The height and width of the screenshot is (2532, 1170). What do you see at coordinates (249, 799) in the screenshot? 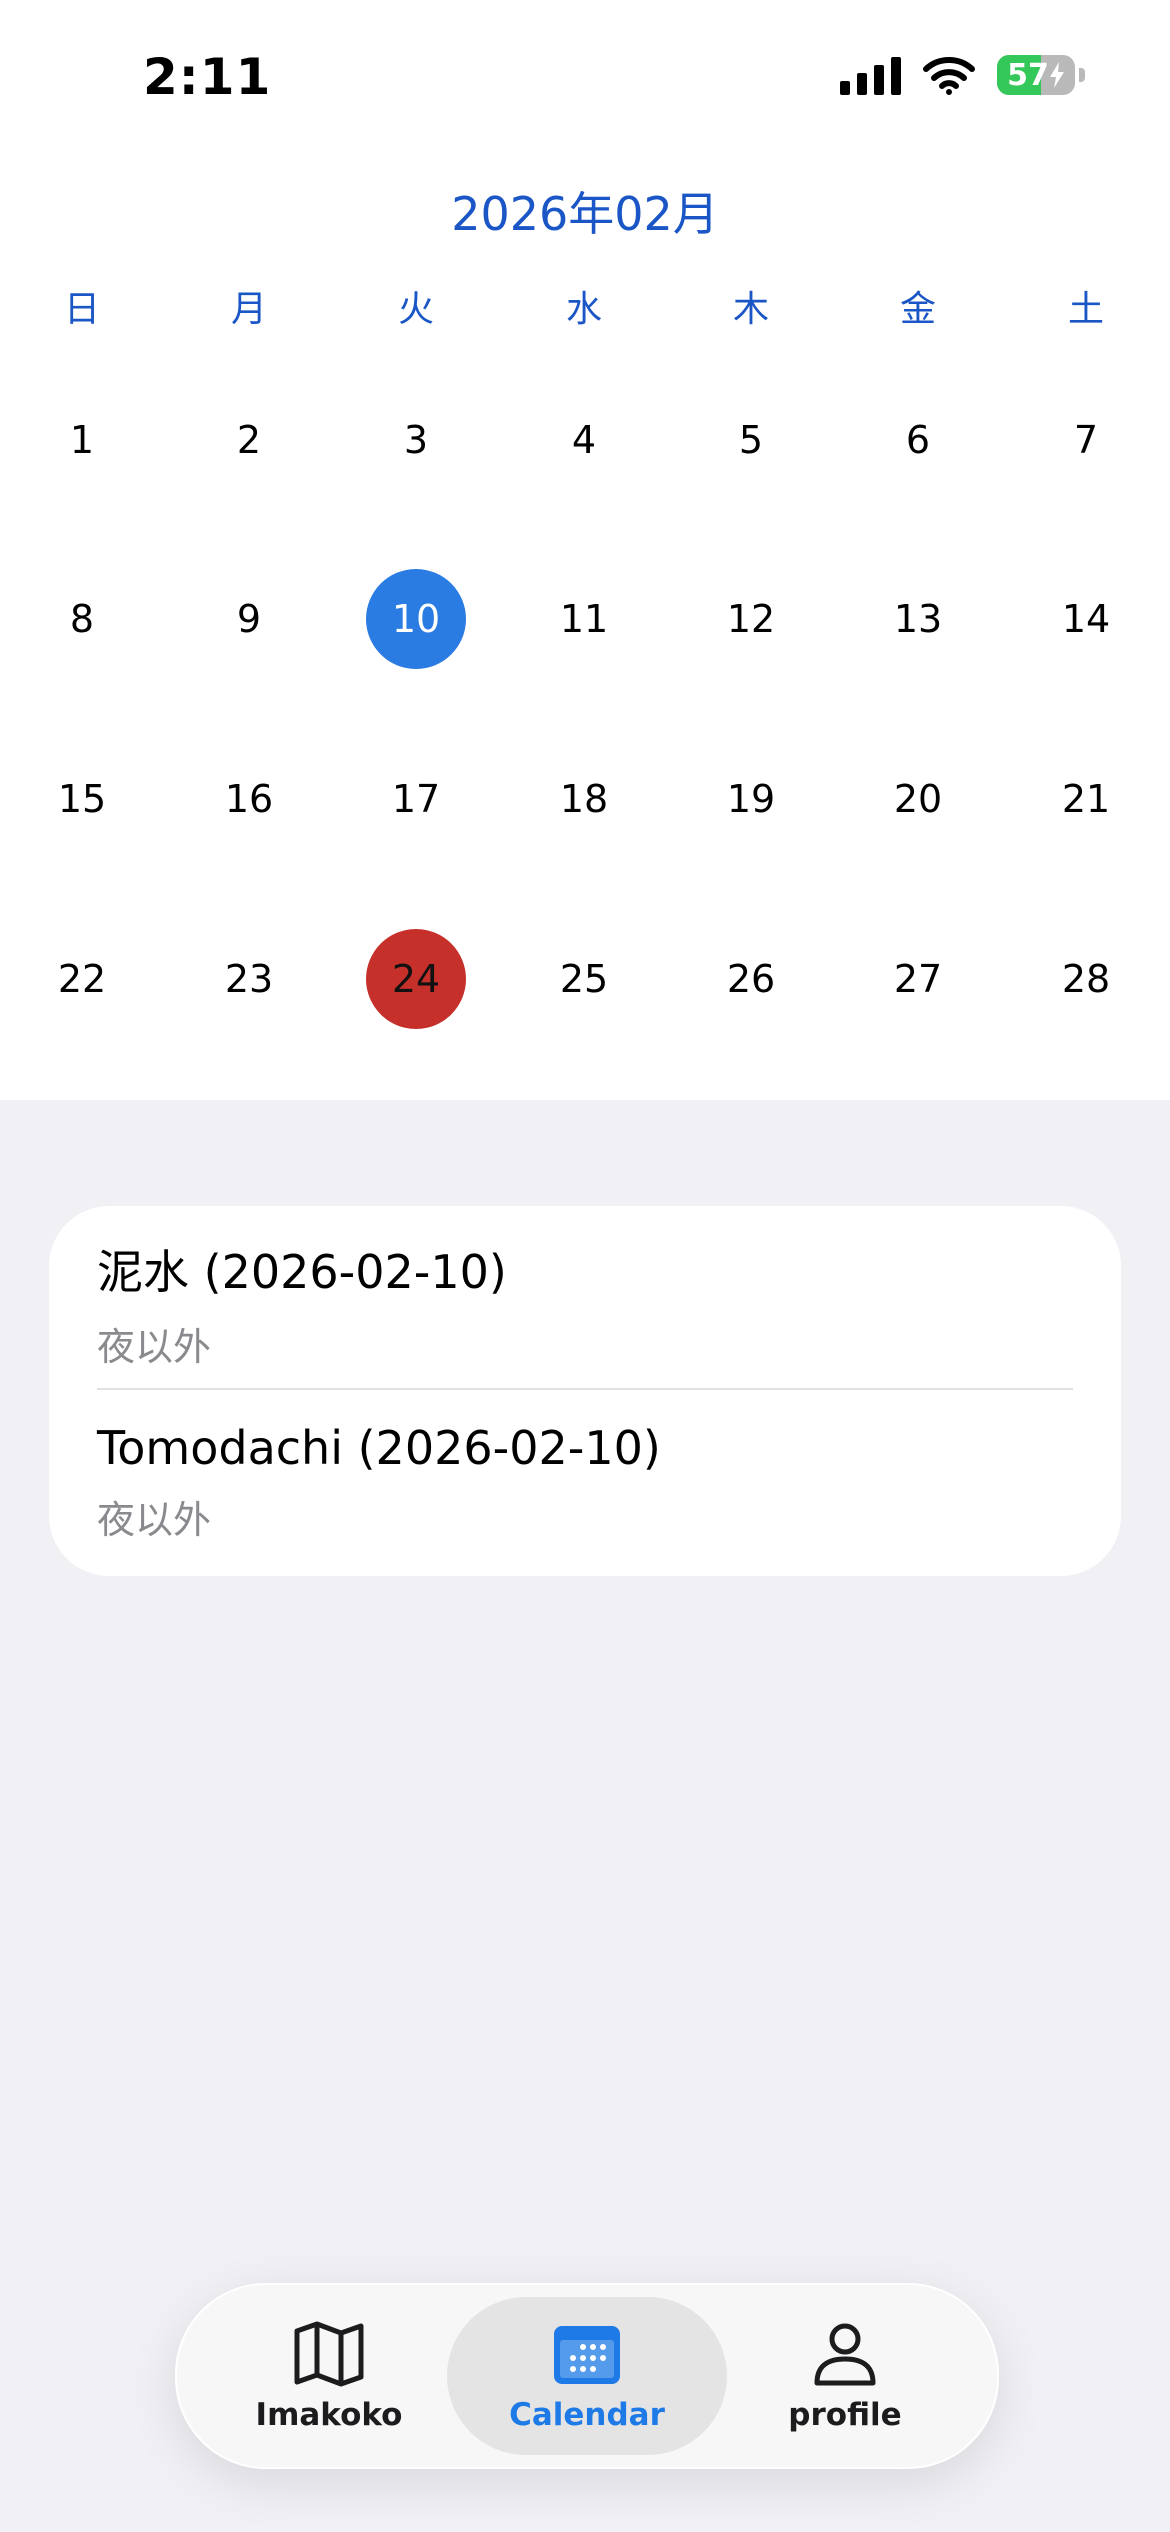
I see `day-cell: 16` at bounding box center [249, 799].